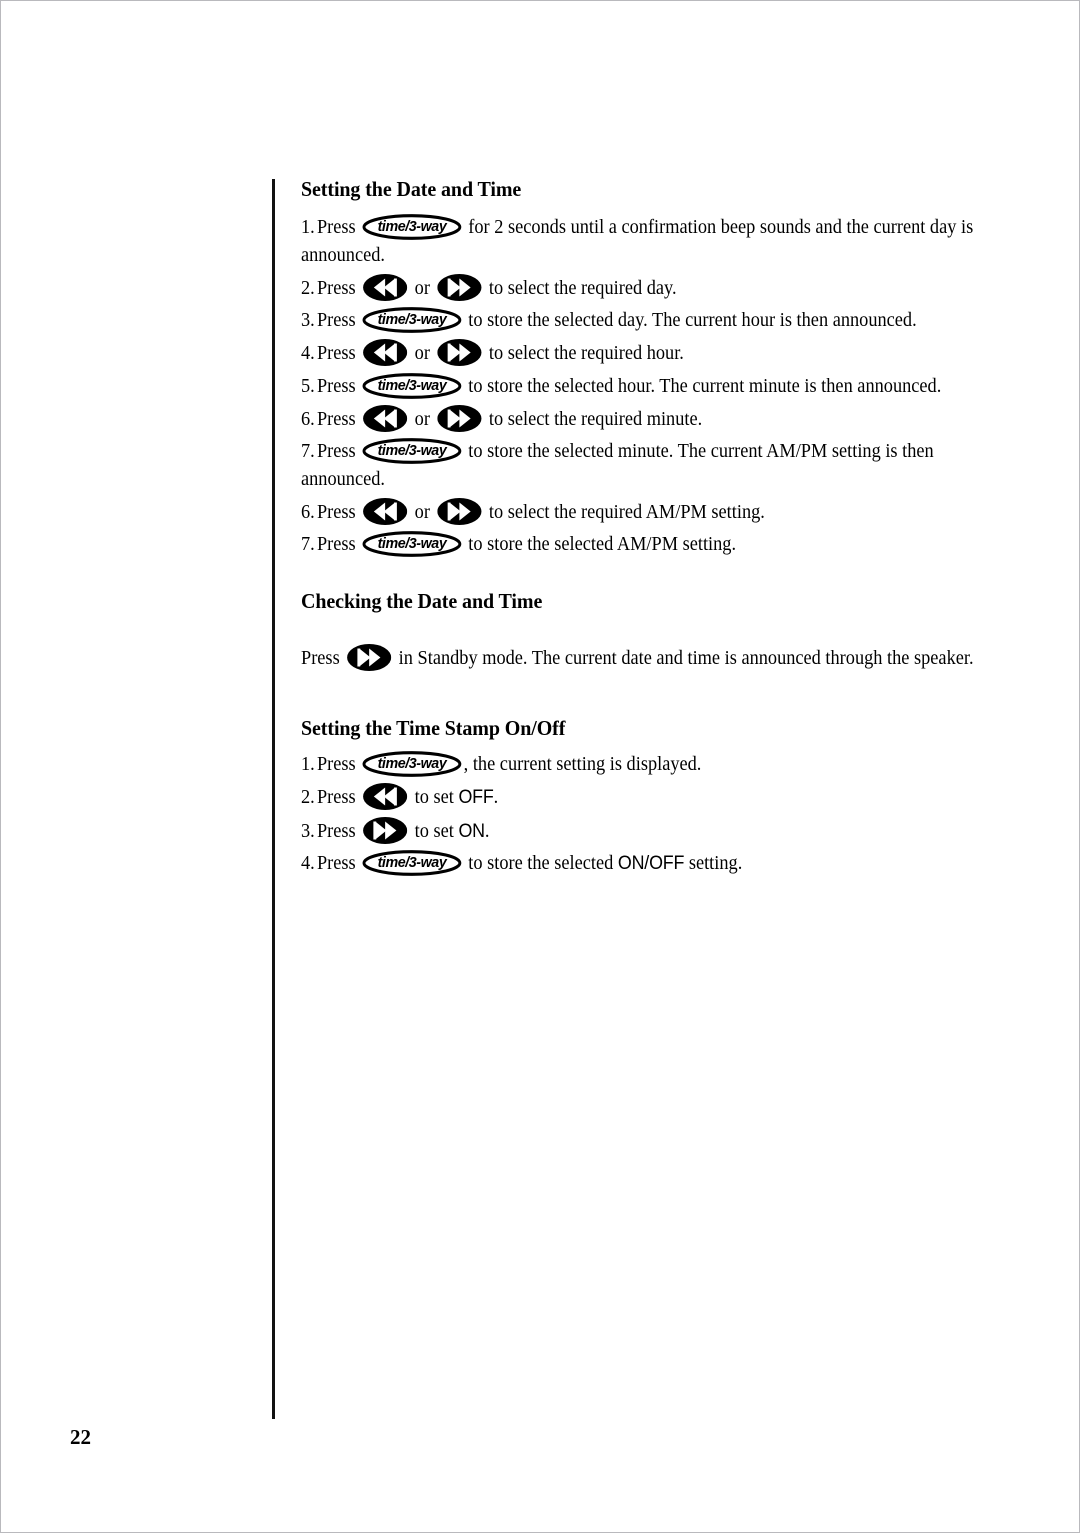 The image size is (1080, 1533). What do you see at coordinates (602, 544) in the screenshot?
I see `step-text-post: to store the selected AM/PM setting.` at bounding box center [602, 544].